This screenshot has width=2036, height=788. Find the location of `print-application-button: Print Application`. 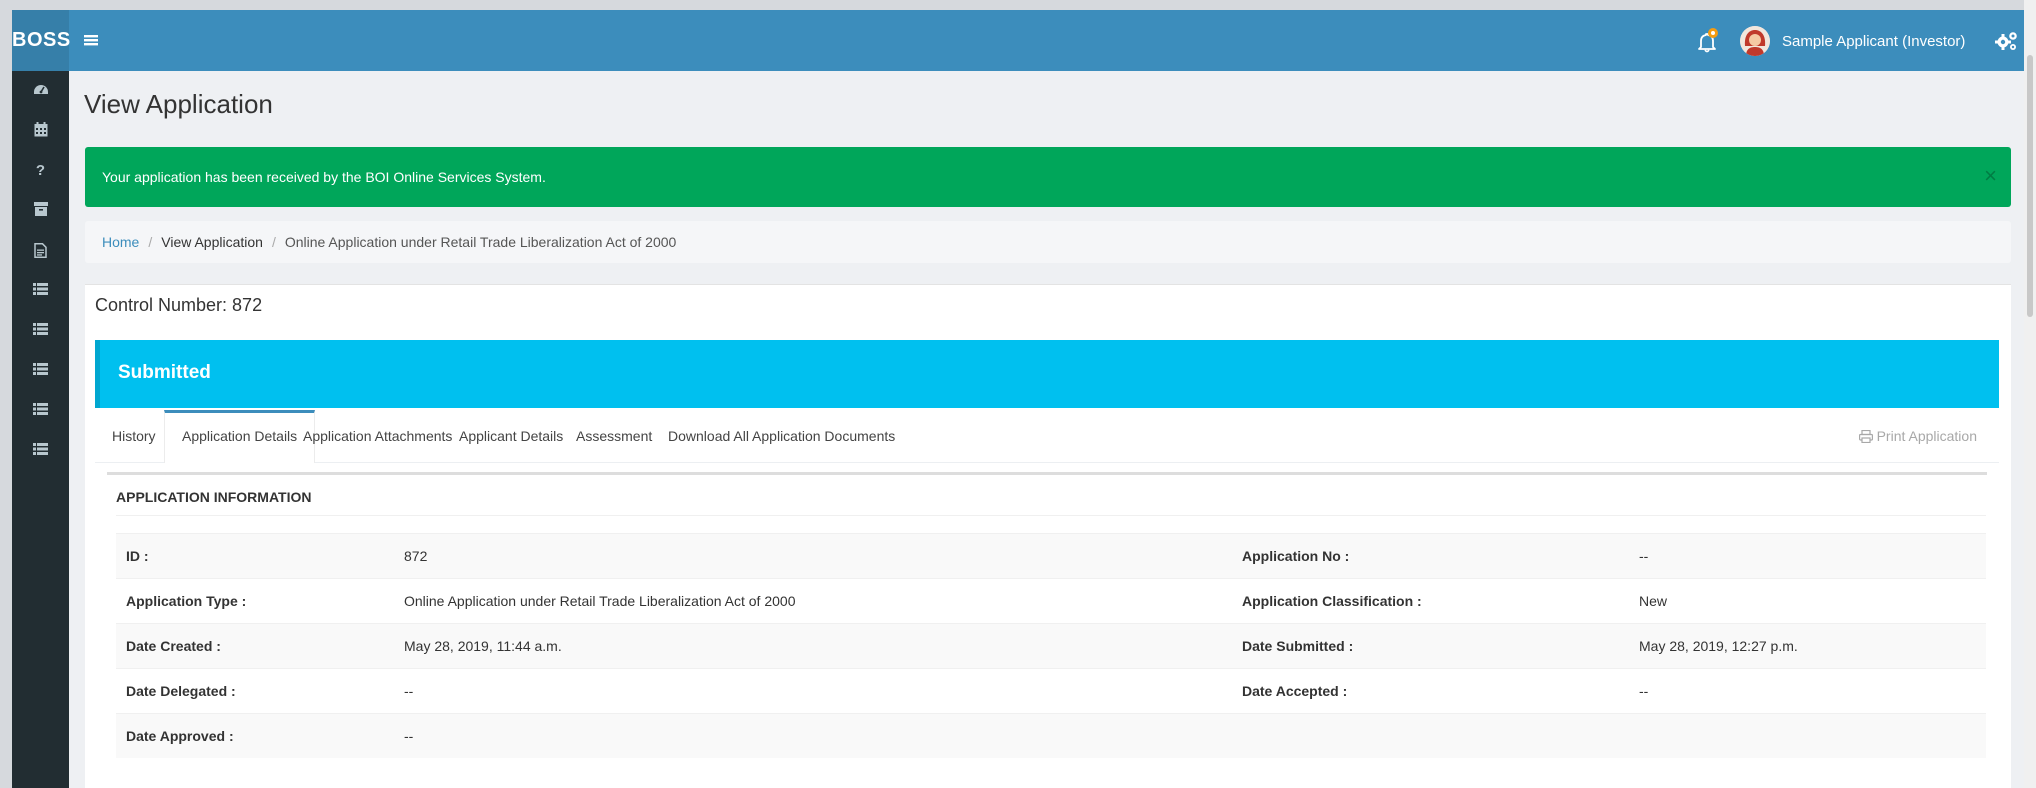

print-application-button: Print Application is located at coordinates (1917, 436).